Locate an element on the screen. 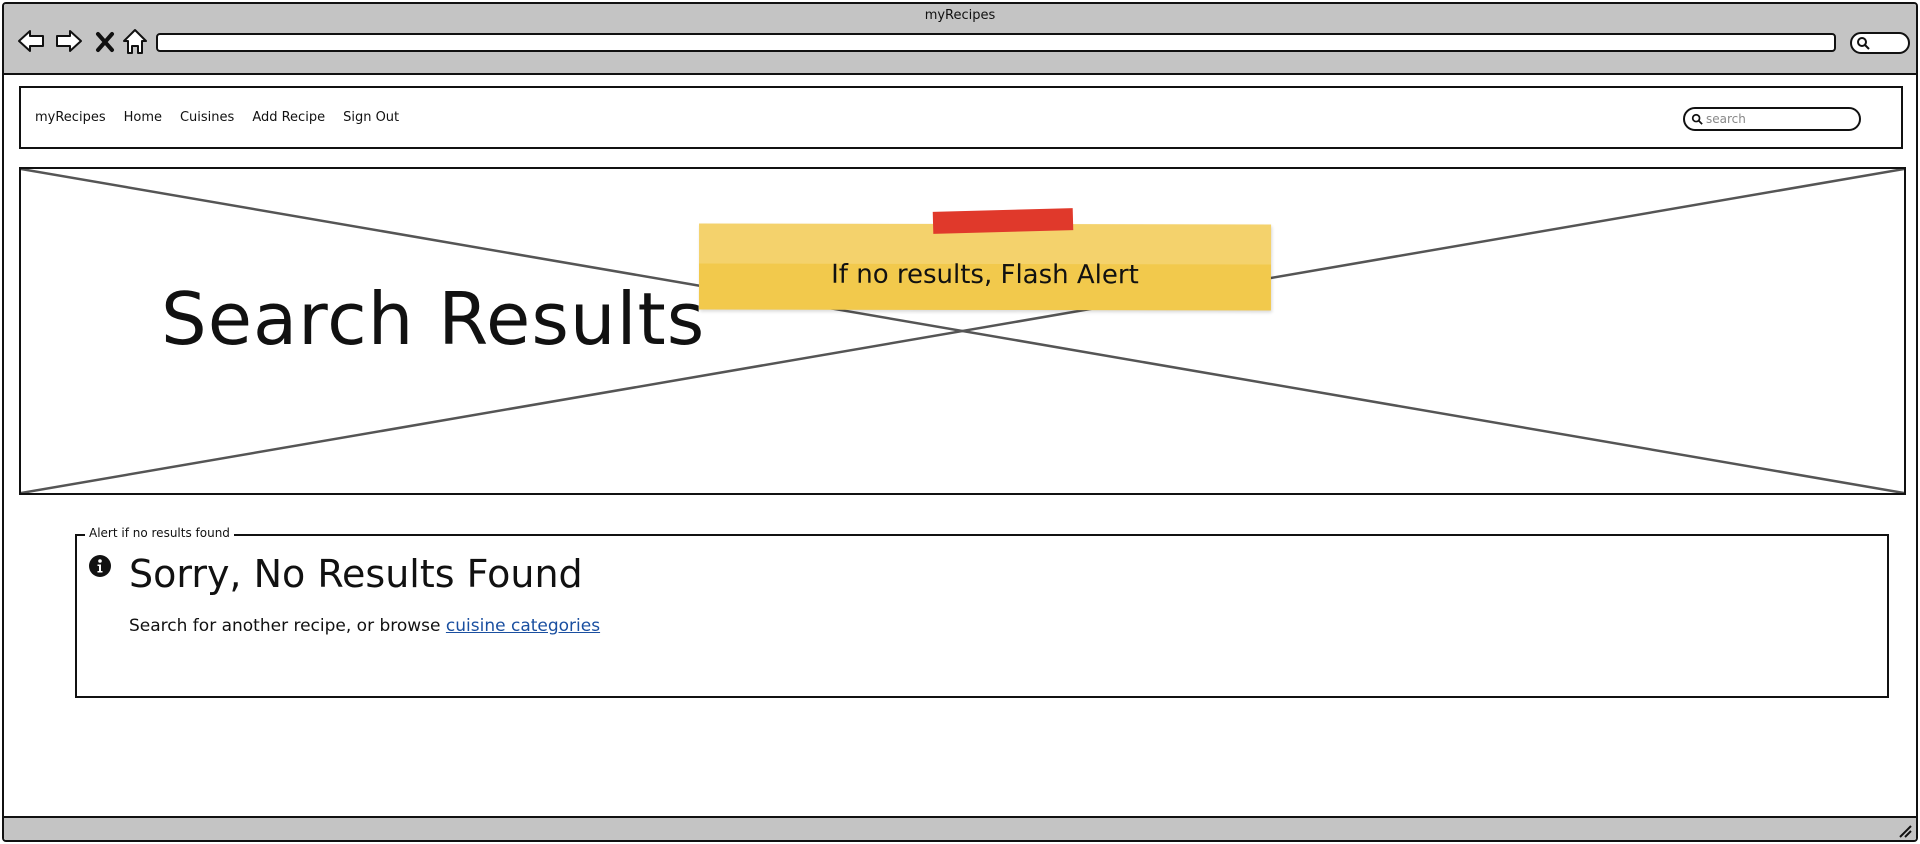 Image resolution: width=1920 pixels, height=844 pixels. sticky-note-tape is located at coordinates (1003, 221).